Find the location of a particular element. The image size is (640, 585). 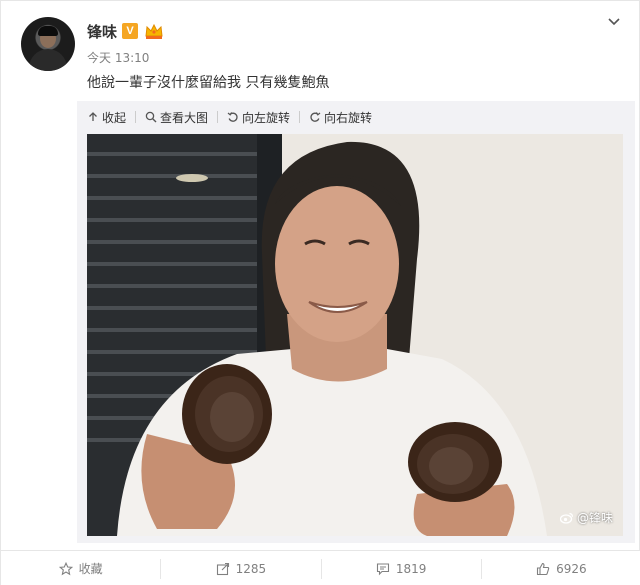

repost-button: 1285 is located at coordinates (240, 568).